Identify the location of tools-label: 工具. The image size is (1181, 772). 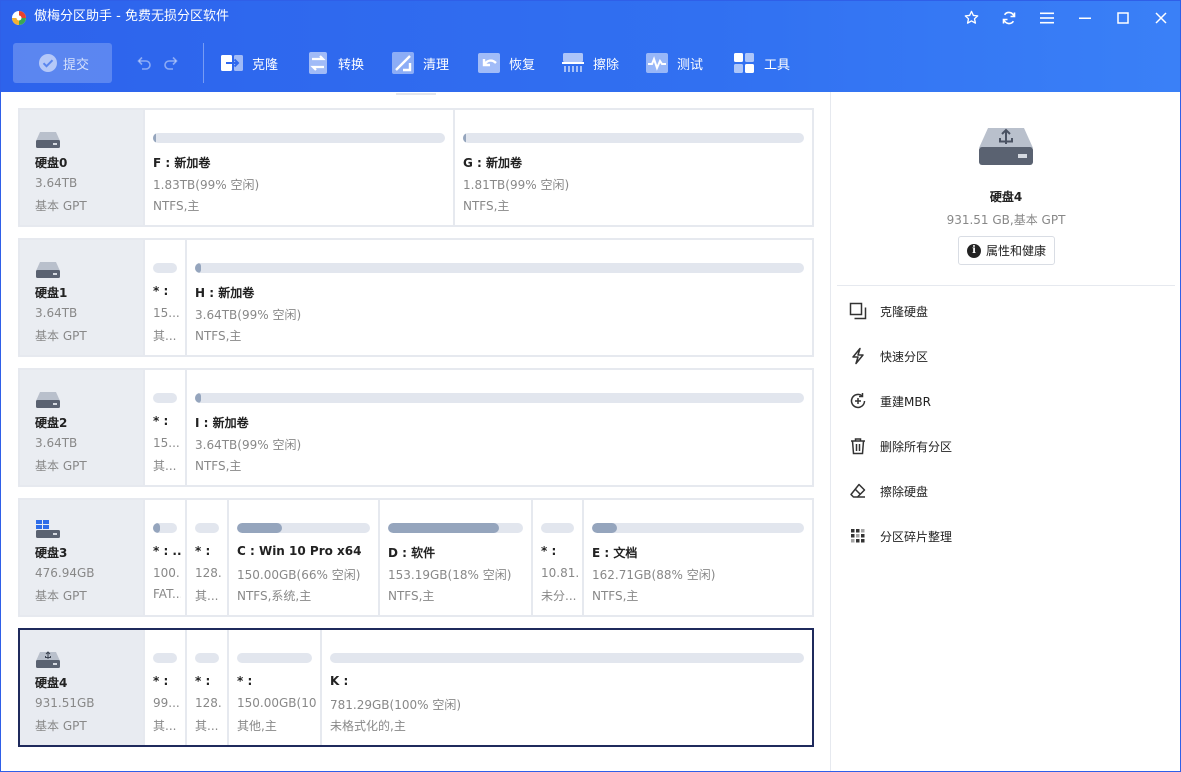
(777, 65).